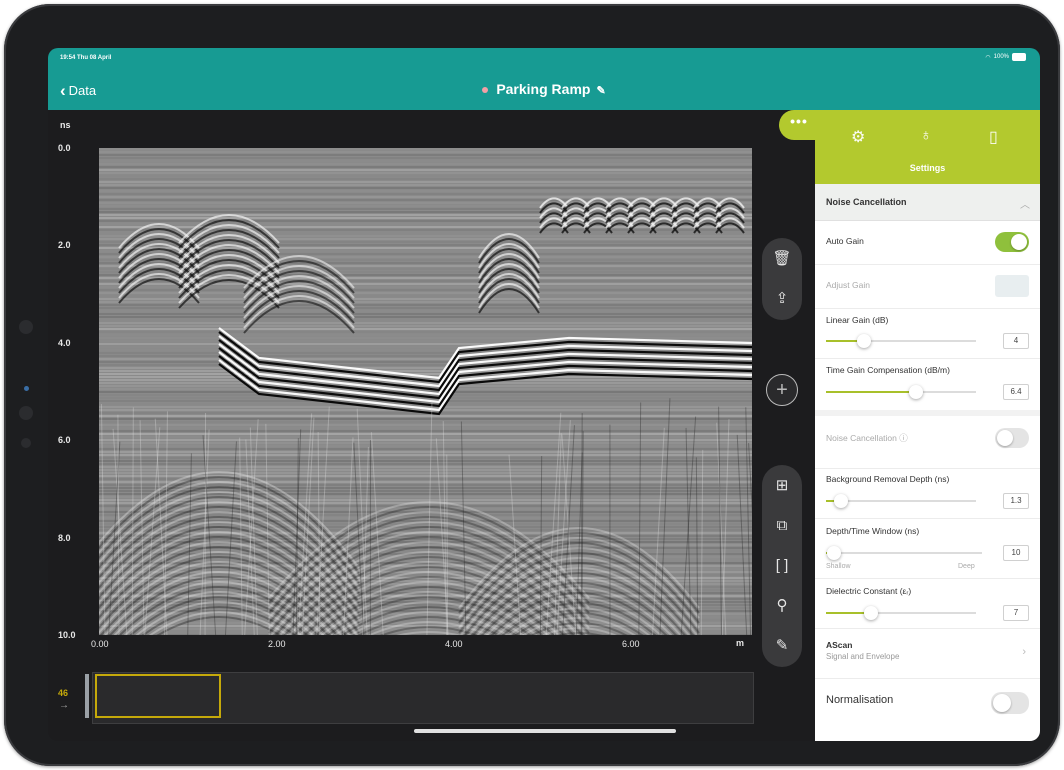 This screenshot has width=1064, height=770. I want to click on normalisation-label: Normalisation, so click(860, 700).